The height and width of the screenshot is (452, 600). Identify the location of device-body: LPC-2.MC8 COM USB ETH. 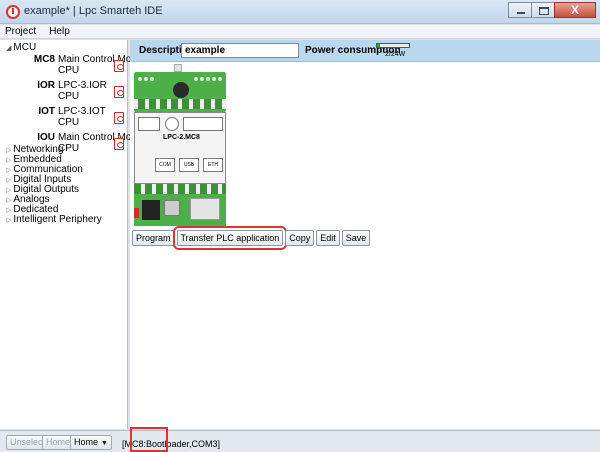
(180, 148).